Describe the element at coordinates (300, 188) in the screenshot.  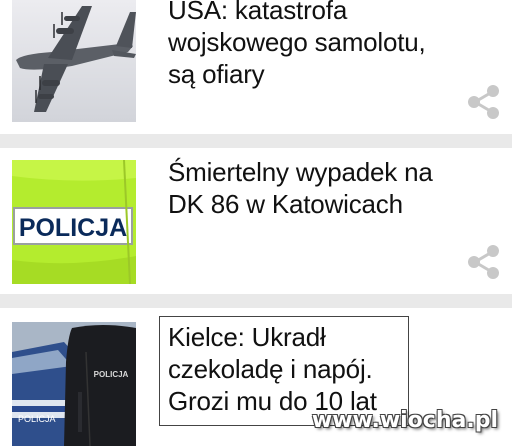
I see `article-headline: Śmiertelny wypadek na DK 86 w Katowicach` at that location.